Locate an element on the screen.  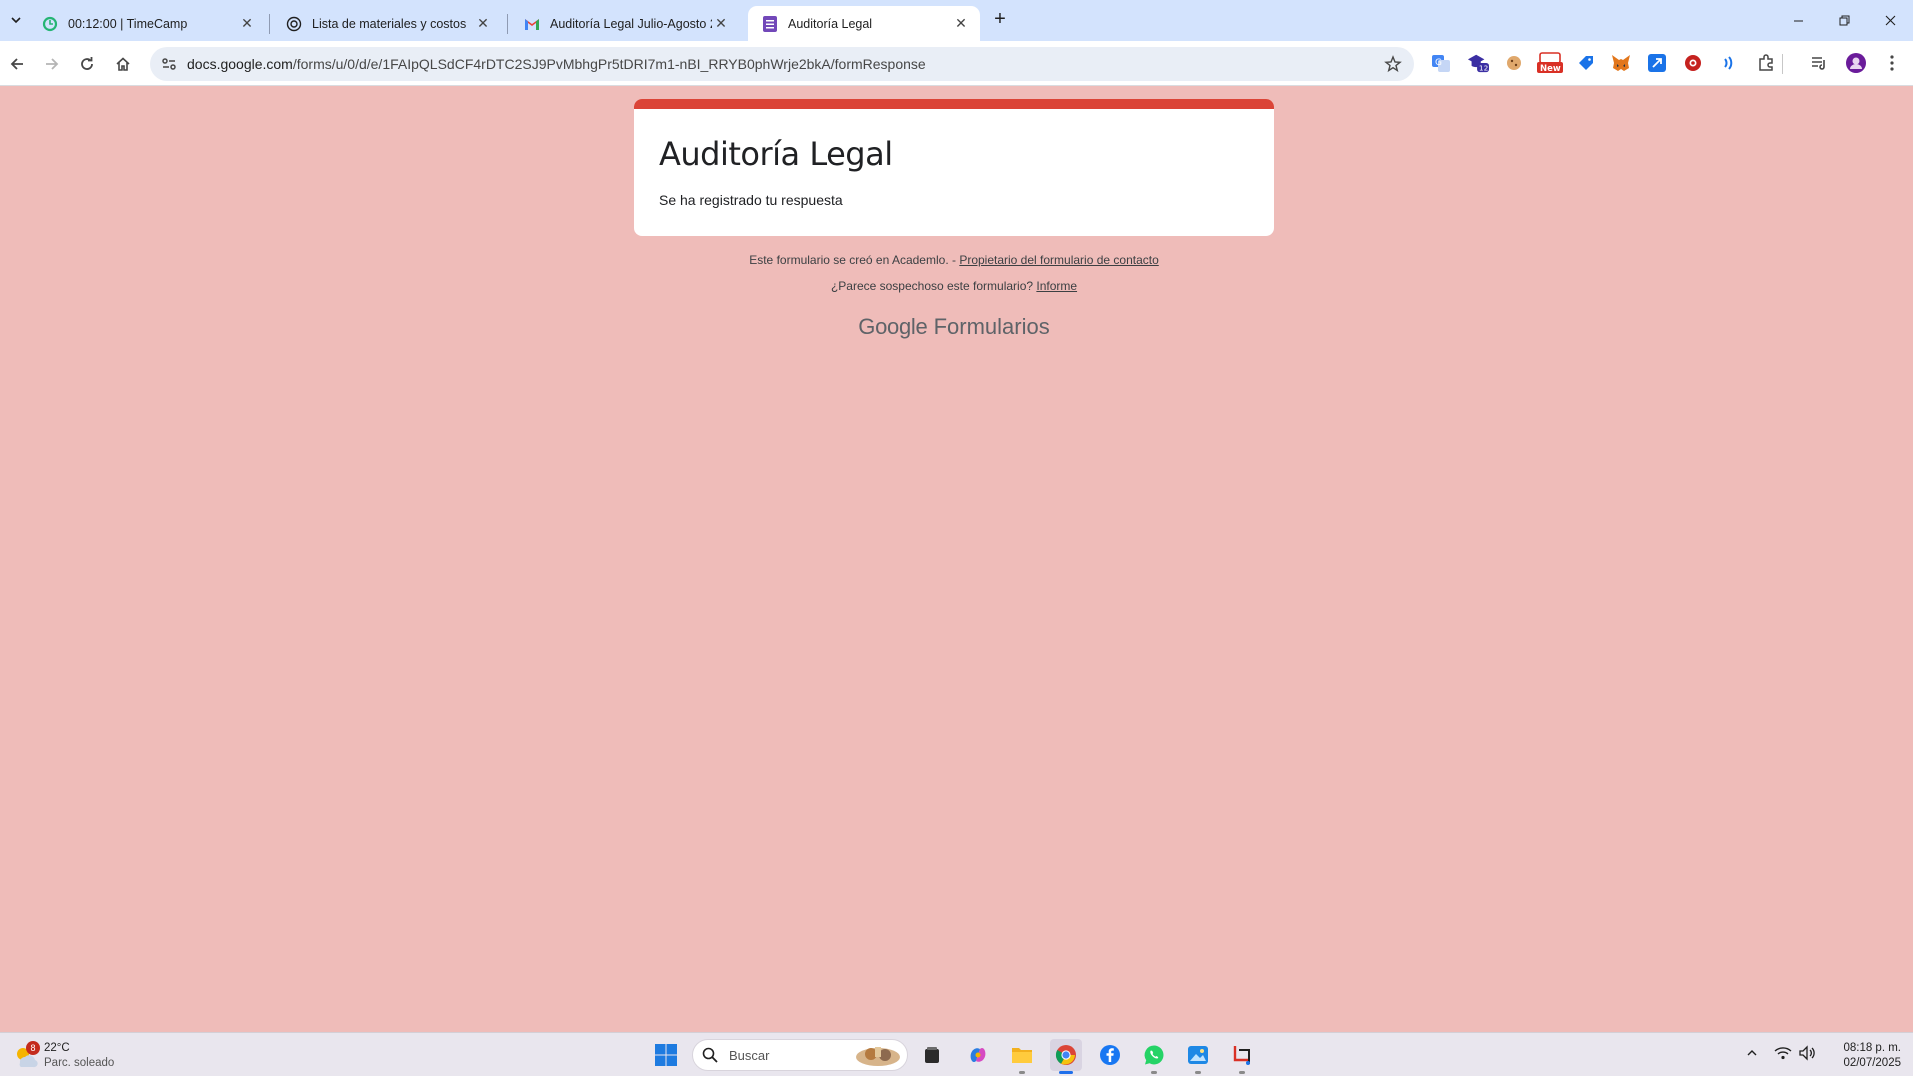
media-control-icon is located at coordinates (1819, 63).